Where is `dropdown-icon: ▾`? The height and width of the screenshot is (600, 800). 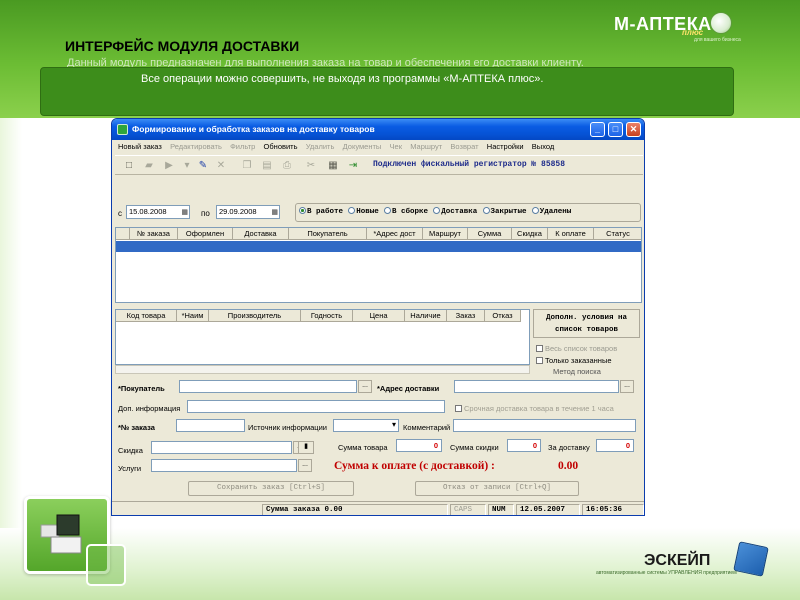
dropdown-icon: ▾ is located at coordinates (187, 166).